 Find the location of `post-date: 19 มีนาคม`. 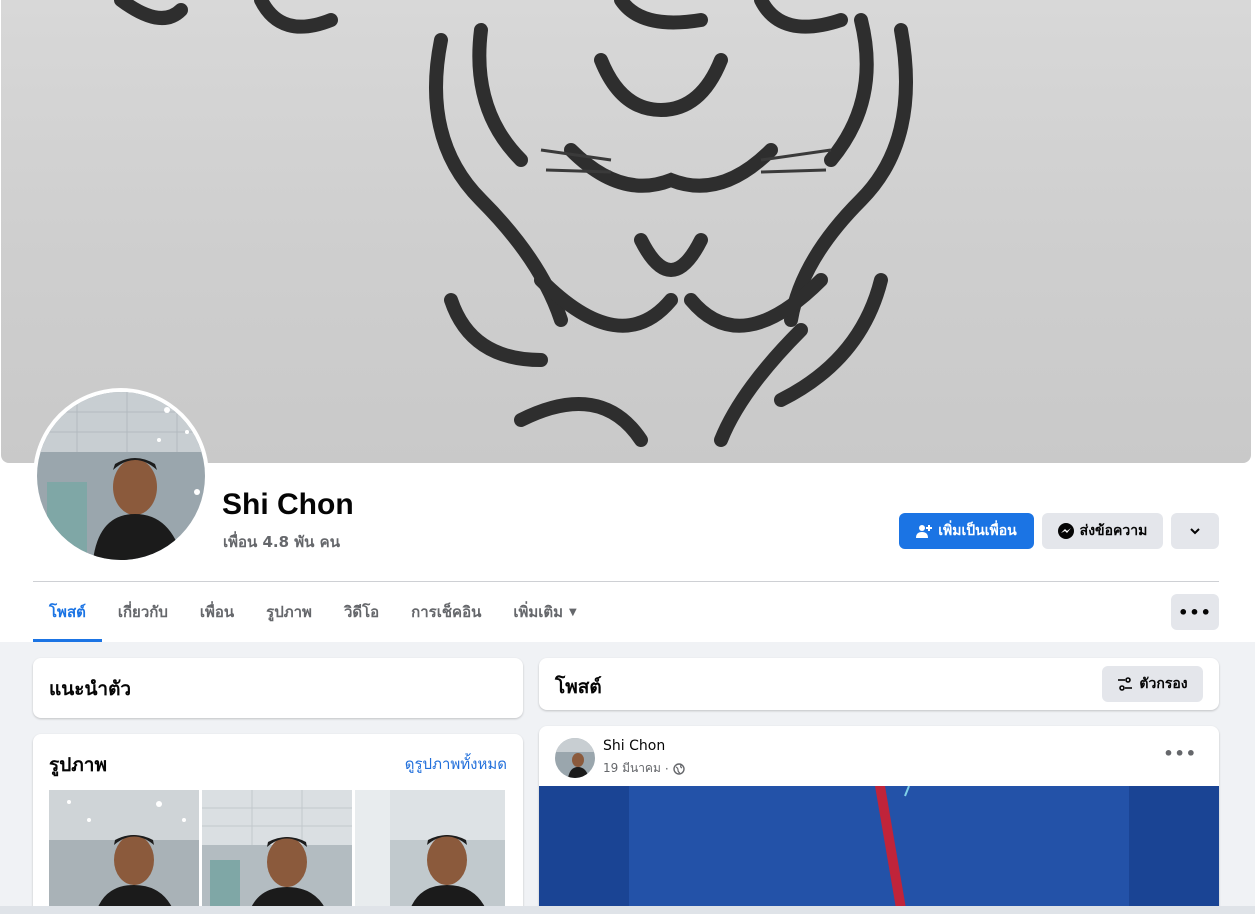

post-date: 19 มีนาคม is located at coordinates (632, 768).